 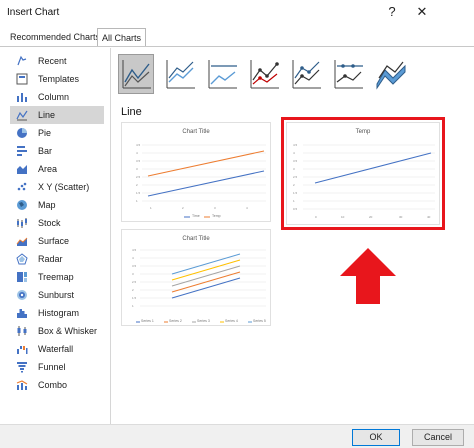 I want to click on legend-item: Series 3, so click(x=203, y=321).